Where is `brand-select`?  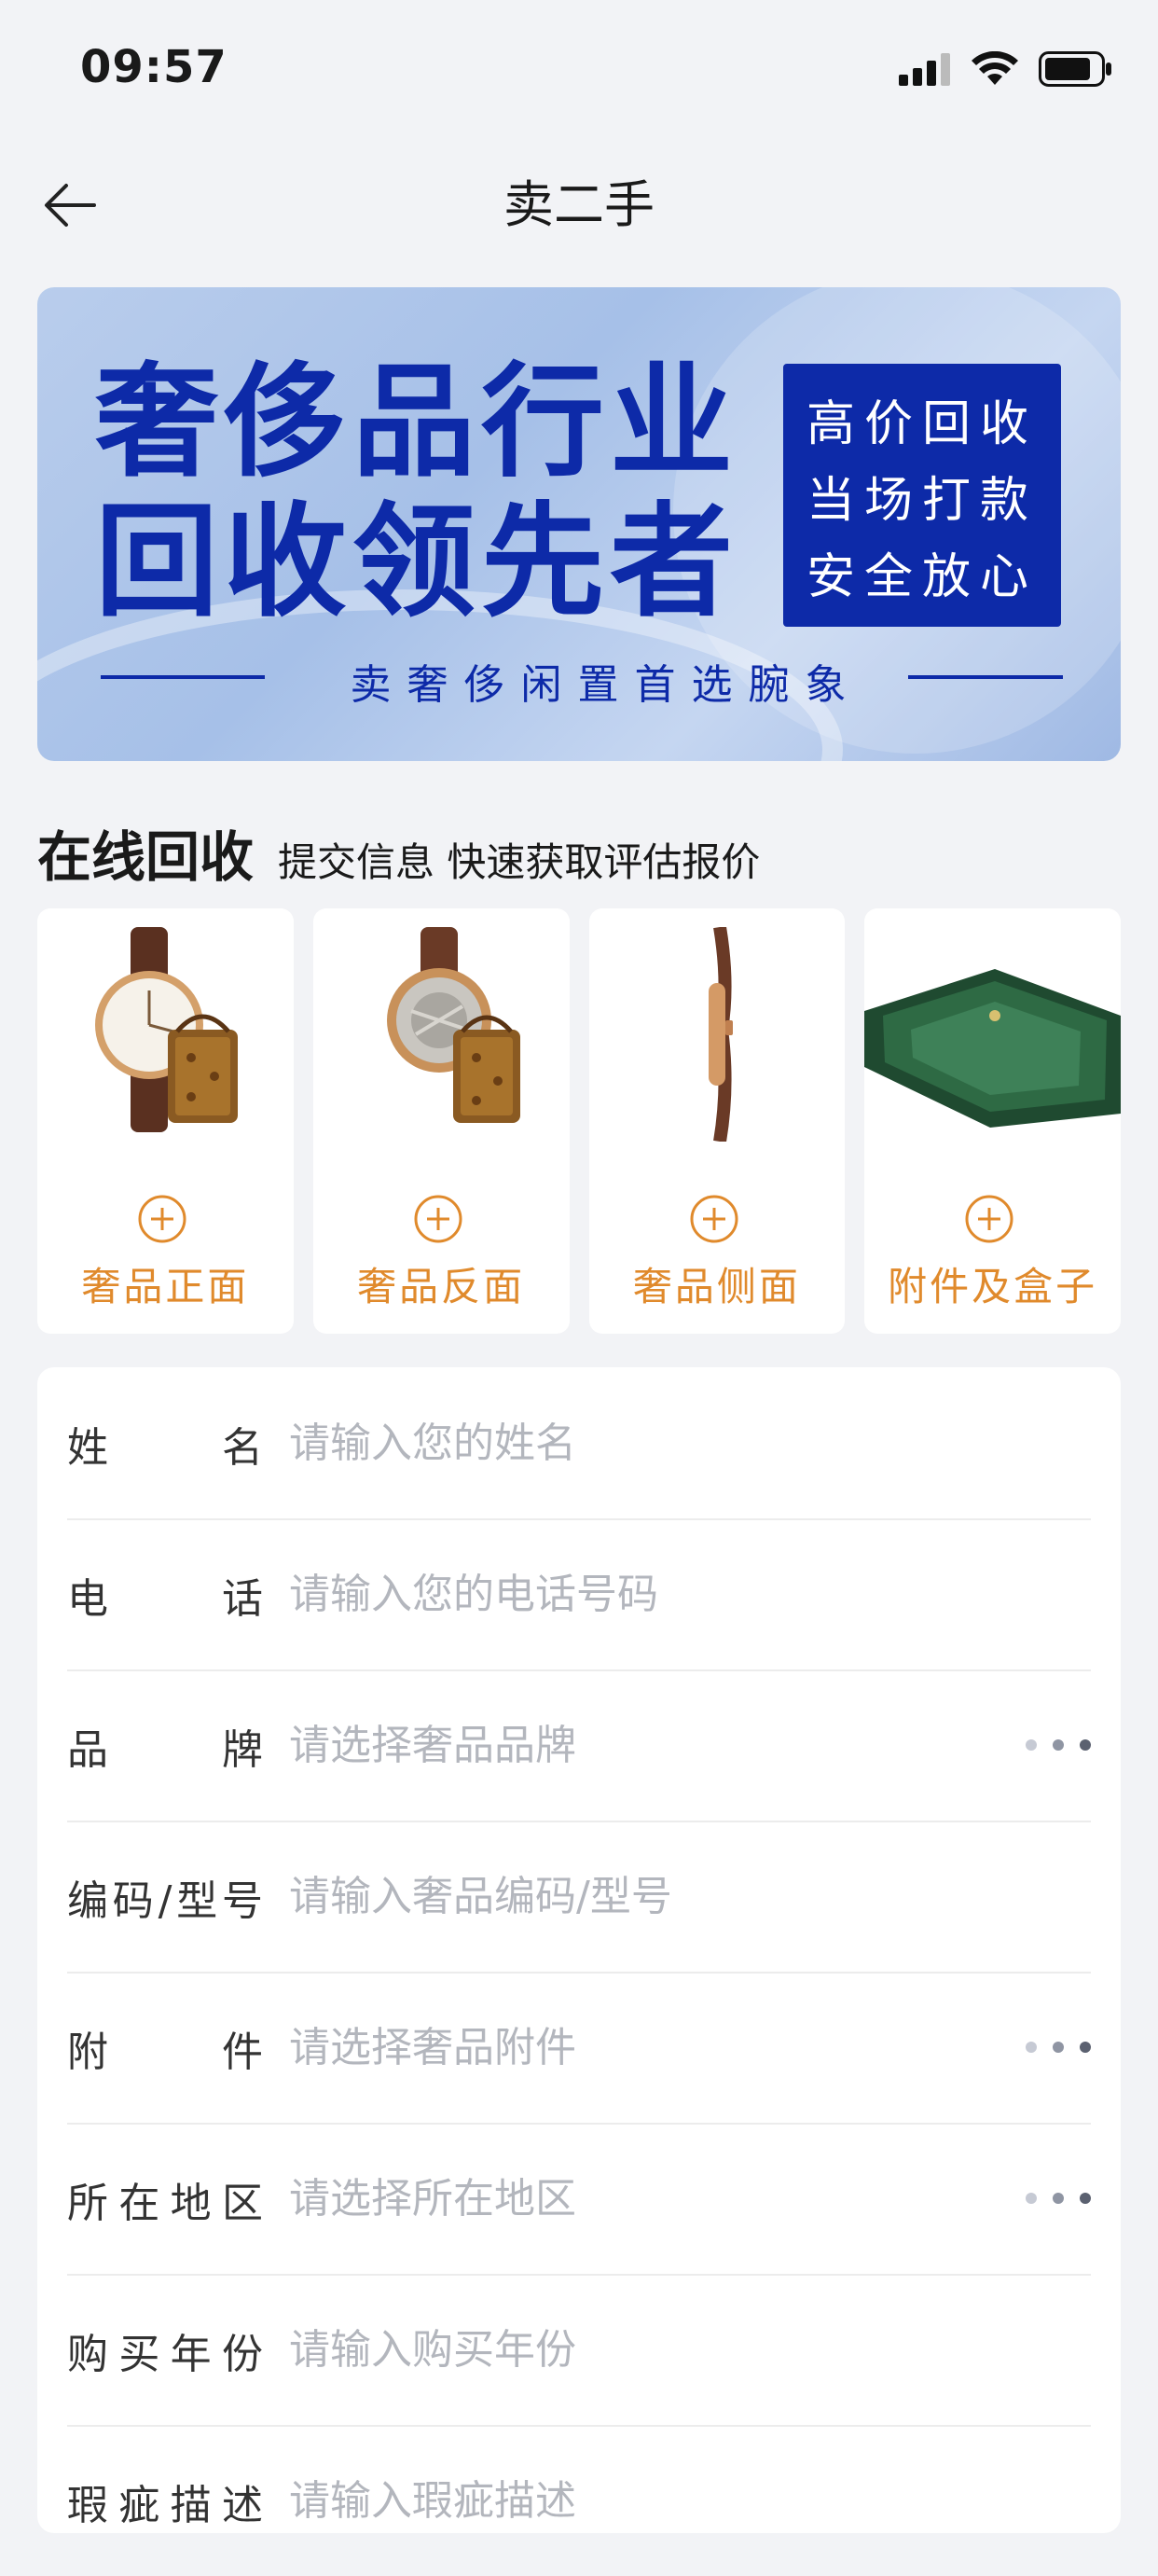
brand-select is located at coordinates (643, 1745).